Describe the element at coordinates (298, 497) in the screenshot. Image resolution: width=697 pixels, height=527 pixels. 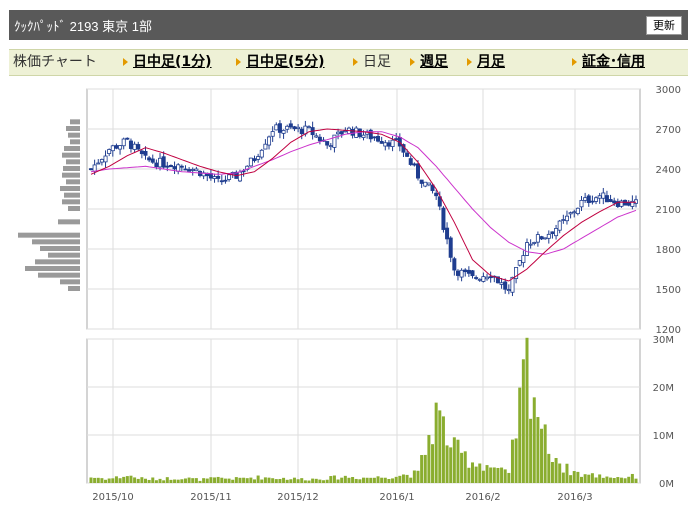
I see `month-label: 2015/12` at that location.